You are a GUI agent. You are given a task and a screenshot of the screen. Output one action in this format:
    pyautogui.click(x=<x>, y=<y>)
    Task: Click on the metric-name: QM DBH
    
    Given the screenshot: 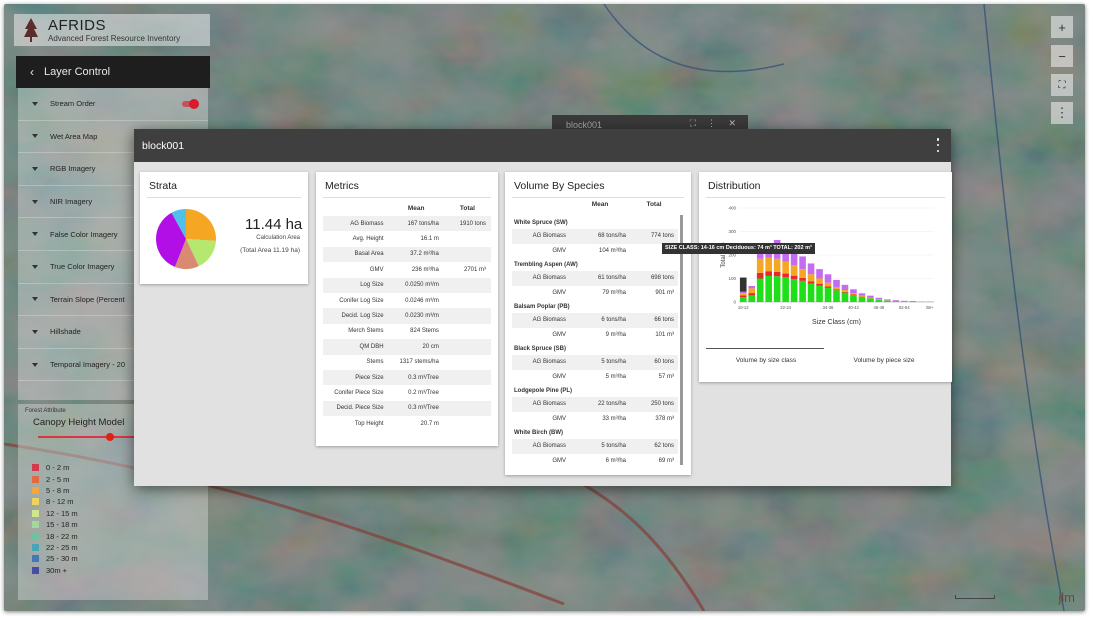 What is the action you would take?
    pyautogui.click(x=356, y=347)
    